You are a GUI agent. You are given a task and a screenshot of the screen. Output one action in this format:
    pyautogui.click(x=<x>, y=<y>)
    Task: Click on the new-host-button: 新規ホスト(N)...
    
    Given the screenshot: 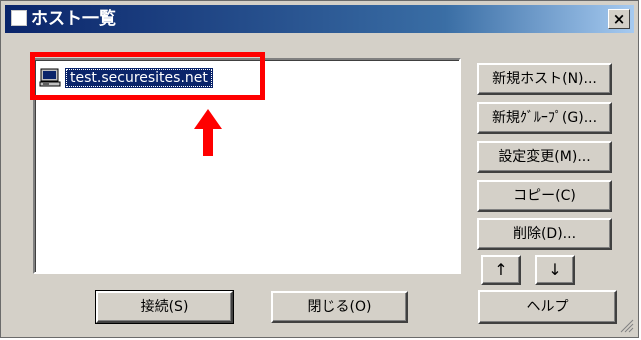 What is the action you would take?
    pyautogui.click(x=544, y=79)
    